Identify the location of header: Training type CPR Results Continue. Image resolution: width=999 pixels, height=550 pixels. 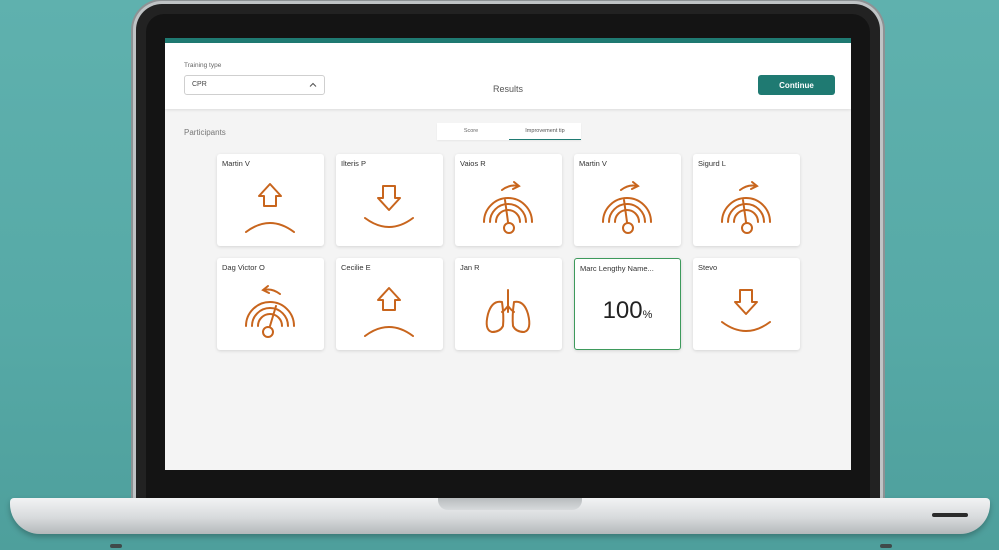
(508, 76).